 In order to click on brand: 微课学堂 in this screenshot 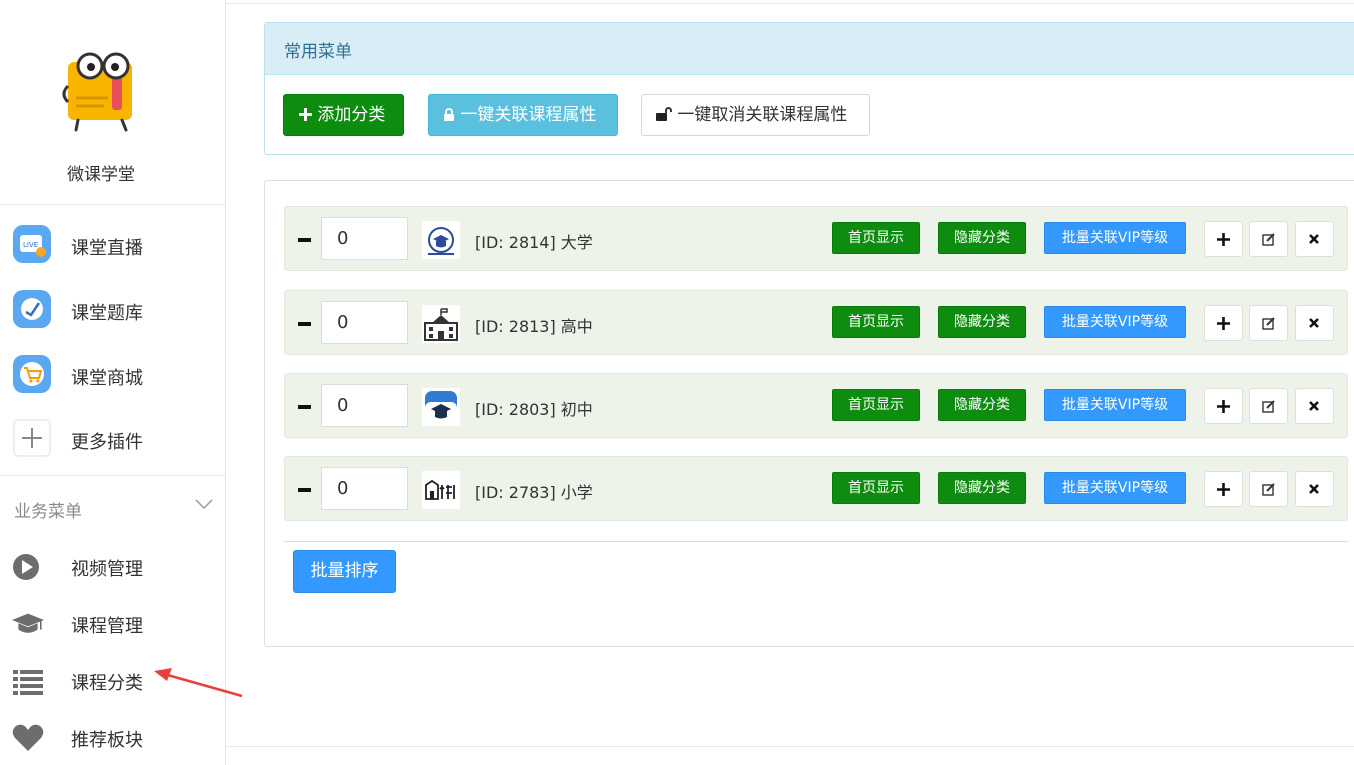, I will do `click(112, 102)`.